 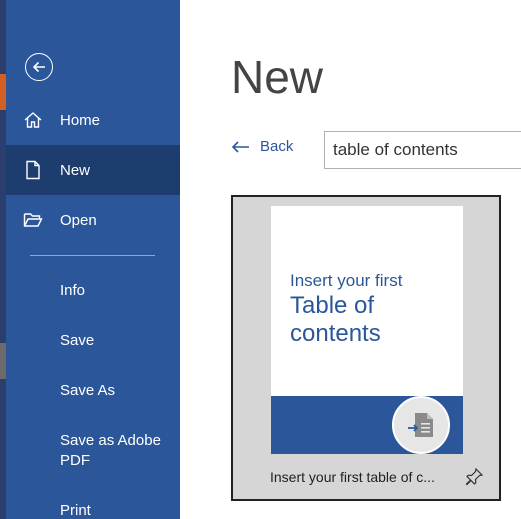 I want to click on sidebar-item-save-as: Save As, so click(x=120, y=391).